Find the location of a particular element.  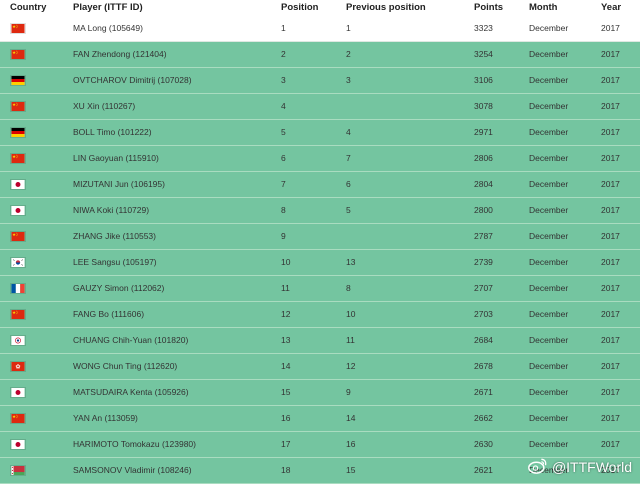

player-name: GAUZY Simon (112062) is located at coordinates (119, 288).